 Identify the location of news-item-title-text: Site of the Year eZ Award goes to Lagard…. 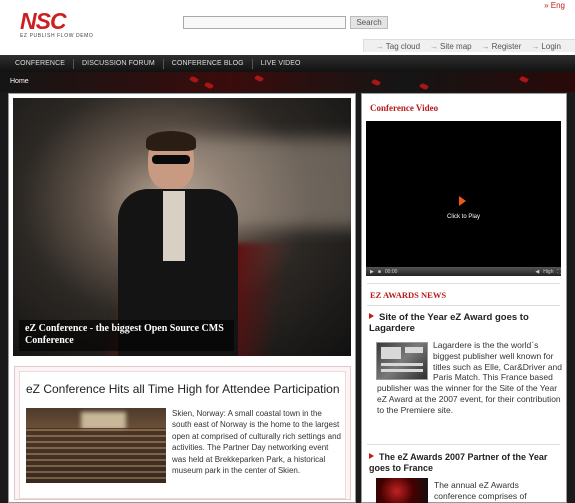
(449, 323).